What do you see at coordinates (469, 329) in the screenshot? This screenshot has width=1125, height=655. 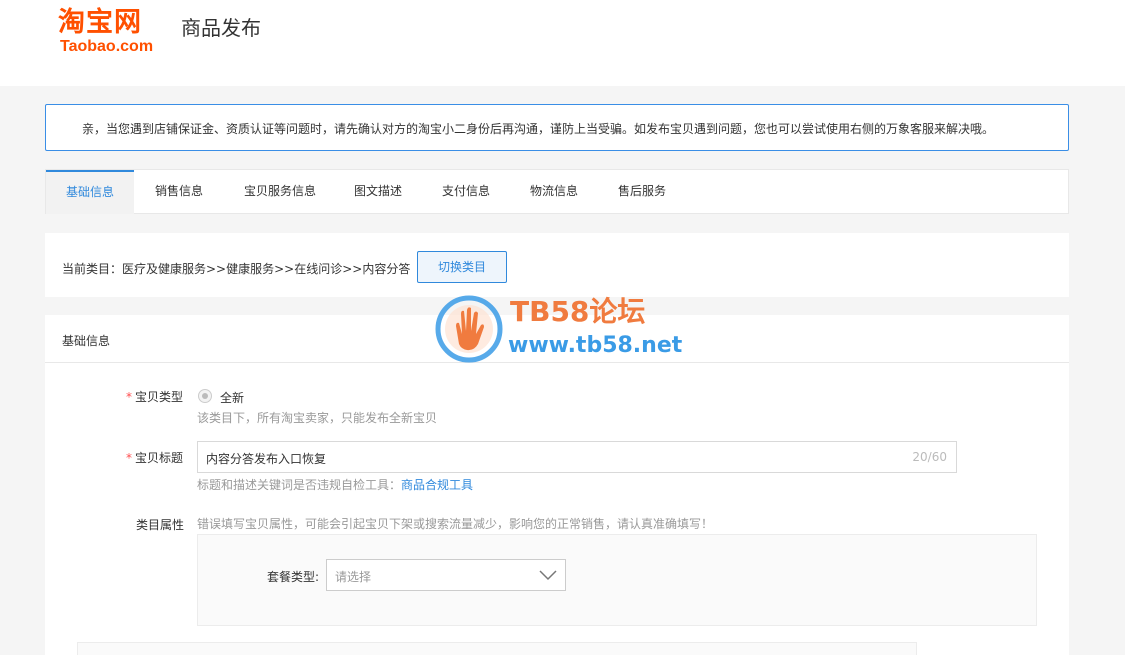 I see `hand-logo-icon` at bounding box center [469, 329].